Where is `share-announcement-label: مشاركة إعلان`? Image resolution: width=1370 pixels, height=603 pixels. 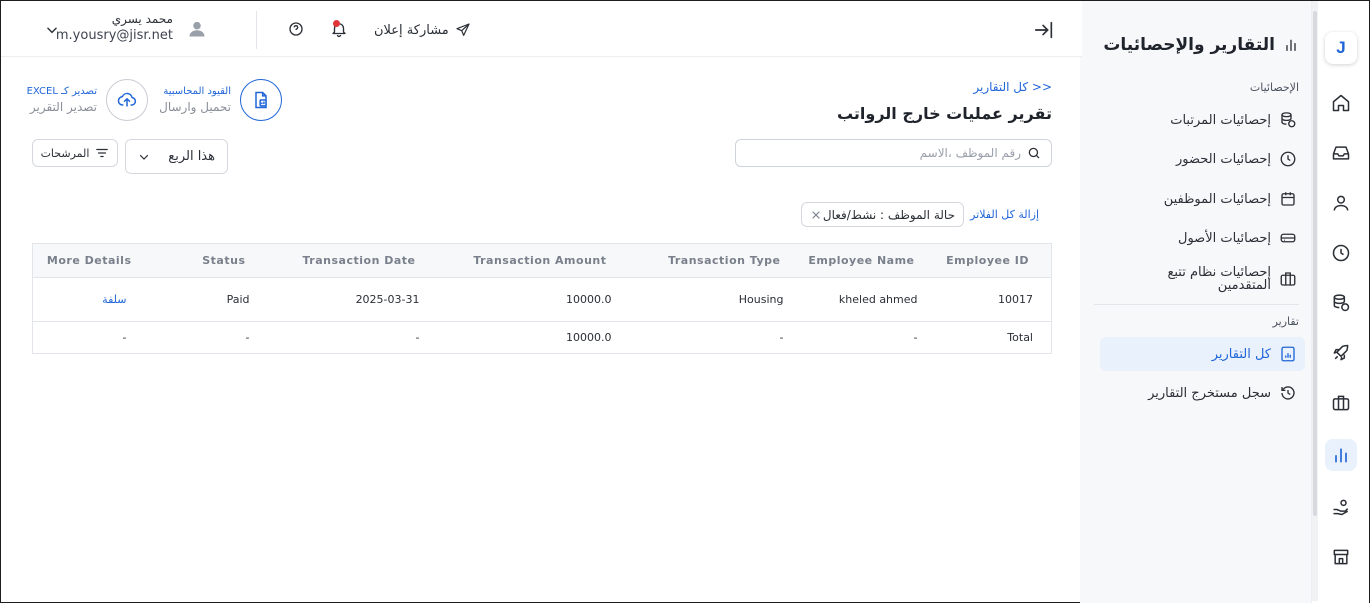
share-announcement-label: مشاركة إعلان is located at coordinates (411, 30).